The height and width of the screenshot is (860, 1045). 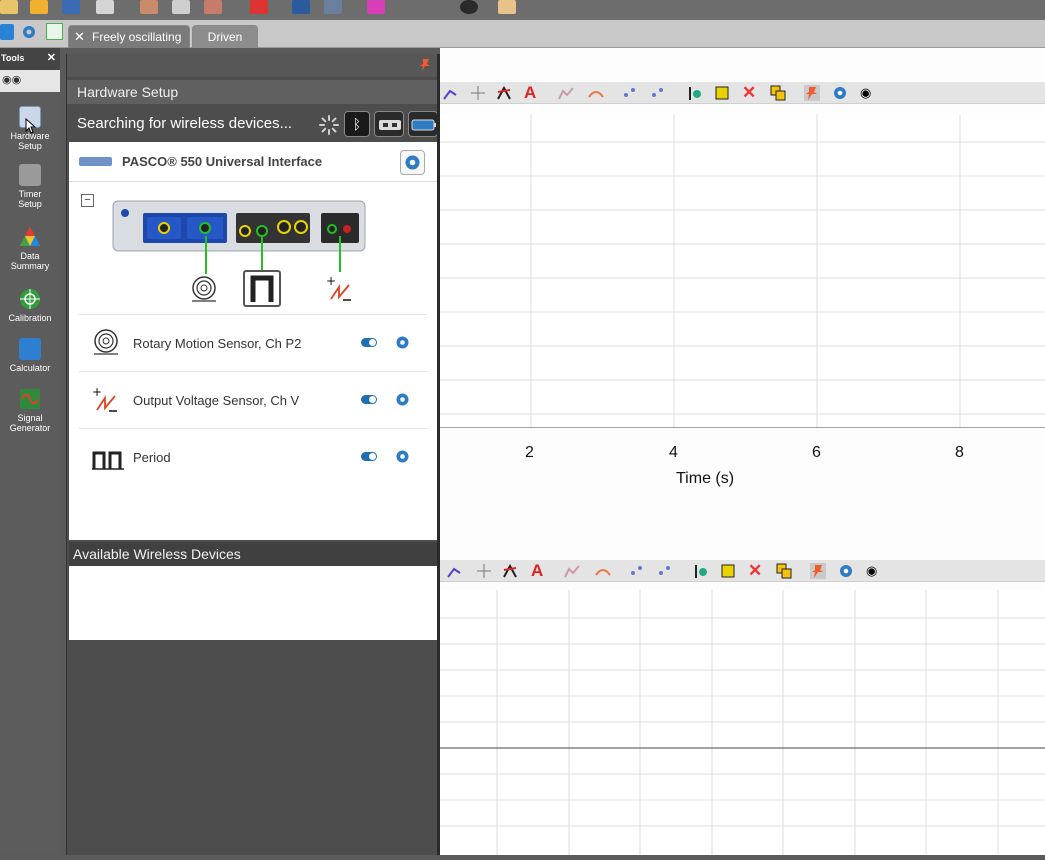 I want to click on tool-label: Summary, so click(x=30, y=266).